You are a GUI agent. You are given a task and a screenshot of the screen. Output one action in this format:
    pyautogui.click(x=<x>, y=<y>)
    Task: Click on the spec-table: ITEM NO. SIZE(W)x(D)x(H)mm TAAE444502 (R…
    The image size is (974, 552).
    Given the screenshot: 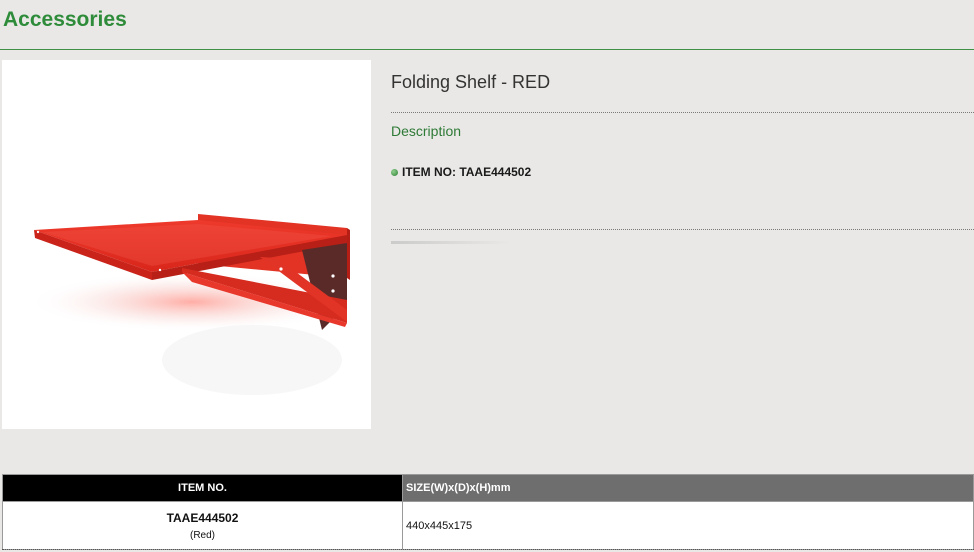 What is the action you would take?
    pyautogui.click(x=488, y=512)
    